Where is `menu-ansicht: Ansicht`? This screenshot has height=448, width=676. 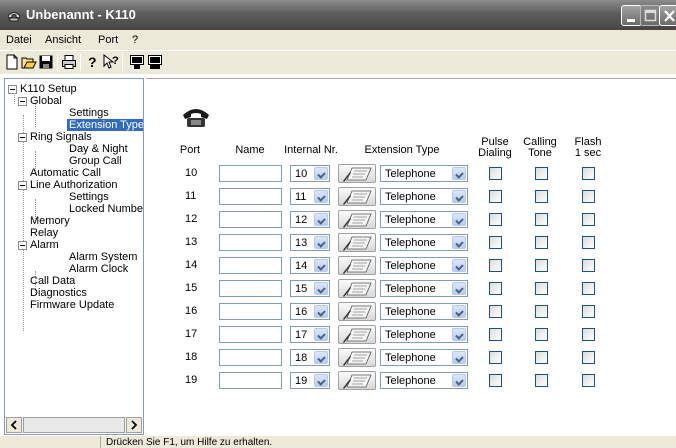
menu-ansicht: Ansicht is located at coordinates (63, 40).